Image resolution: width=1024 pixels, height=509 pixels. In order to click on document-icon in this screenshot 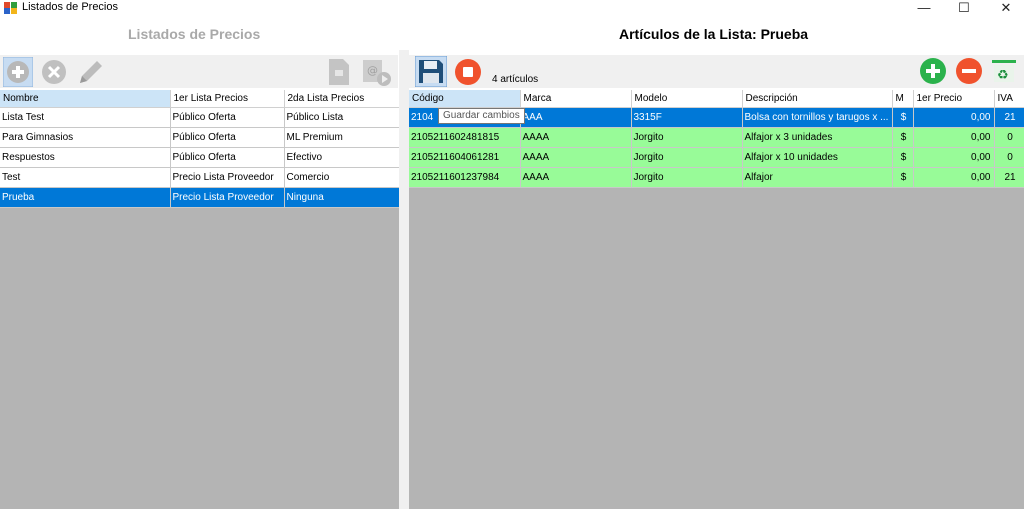, I will do `click(339, 72)`.